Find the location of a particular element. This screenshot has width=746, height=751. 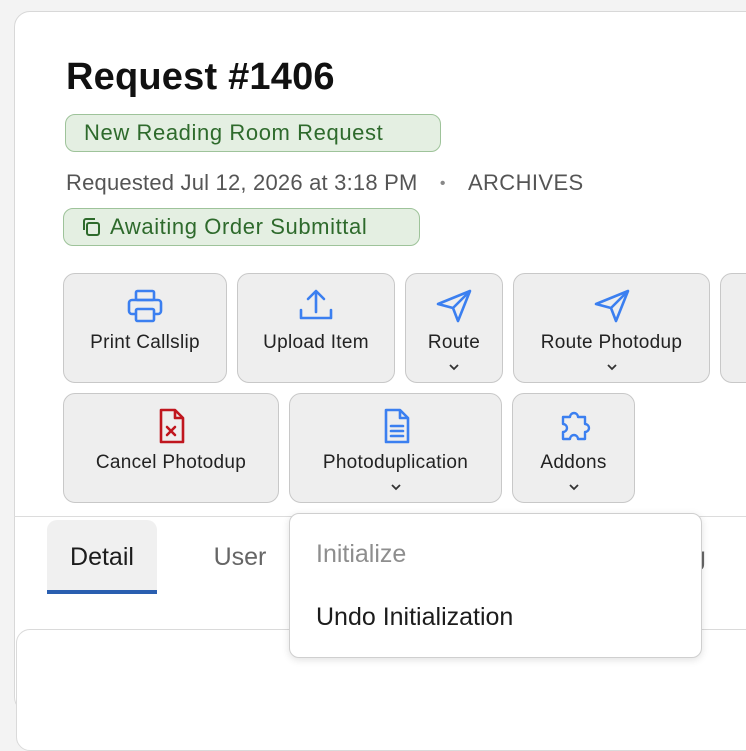

route-photodup-button: Route Photodup is located at coordinates (611, 328).